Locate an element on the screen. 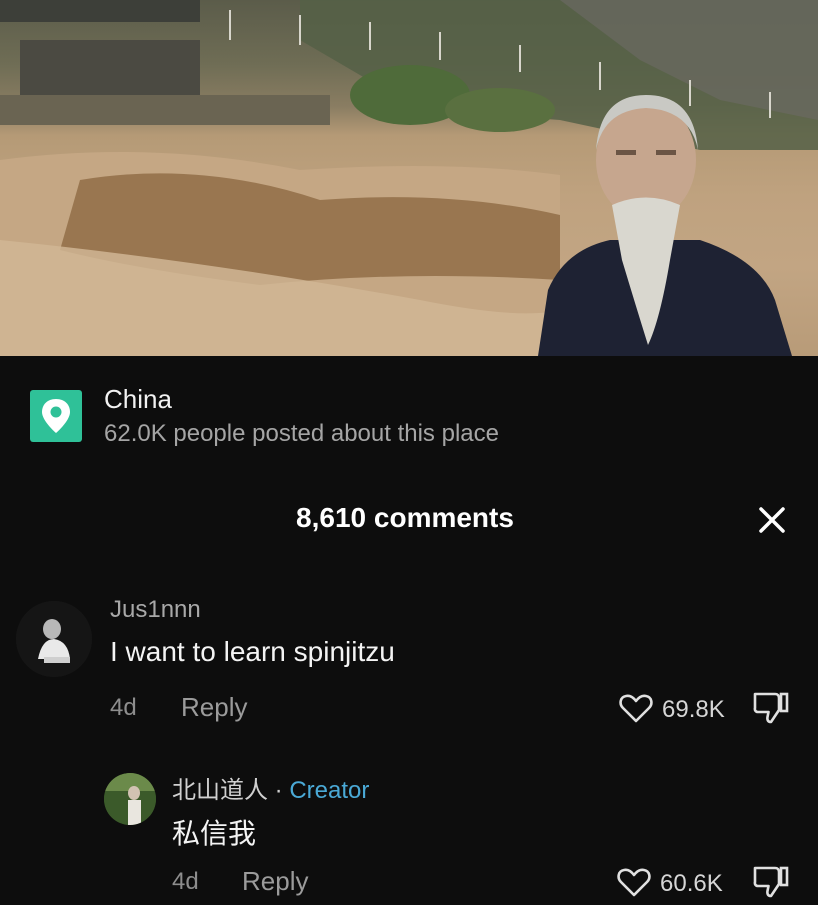 This screenshot has width=818, height=905. close-button is located at coordinates (772, 520).